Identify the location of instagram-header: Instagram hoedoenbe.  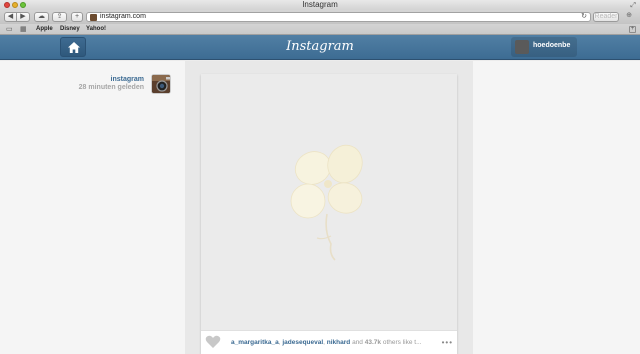
(320, 47).